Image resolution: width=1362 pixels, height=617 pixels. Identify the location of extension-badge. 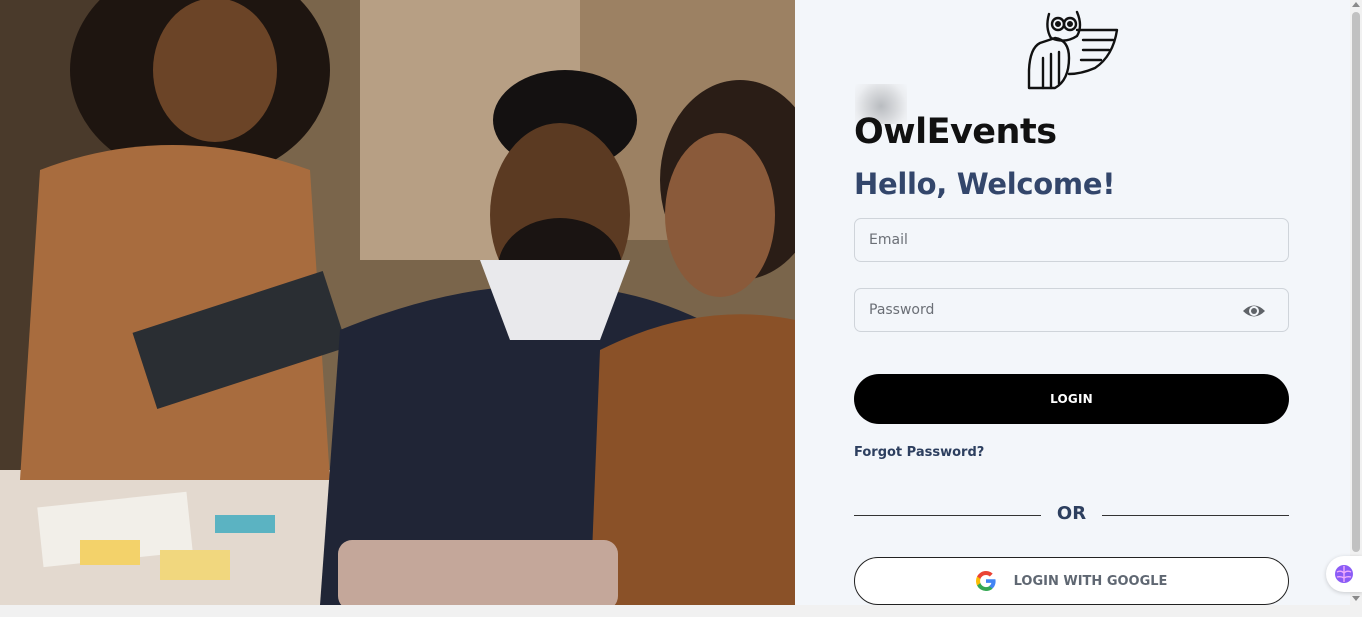
(1344, 574).